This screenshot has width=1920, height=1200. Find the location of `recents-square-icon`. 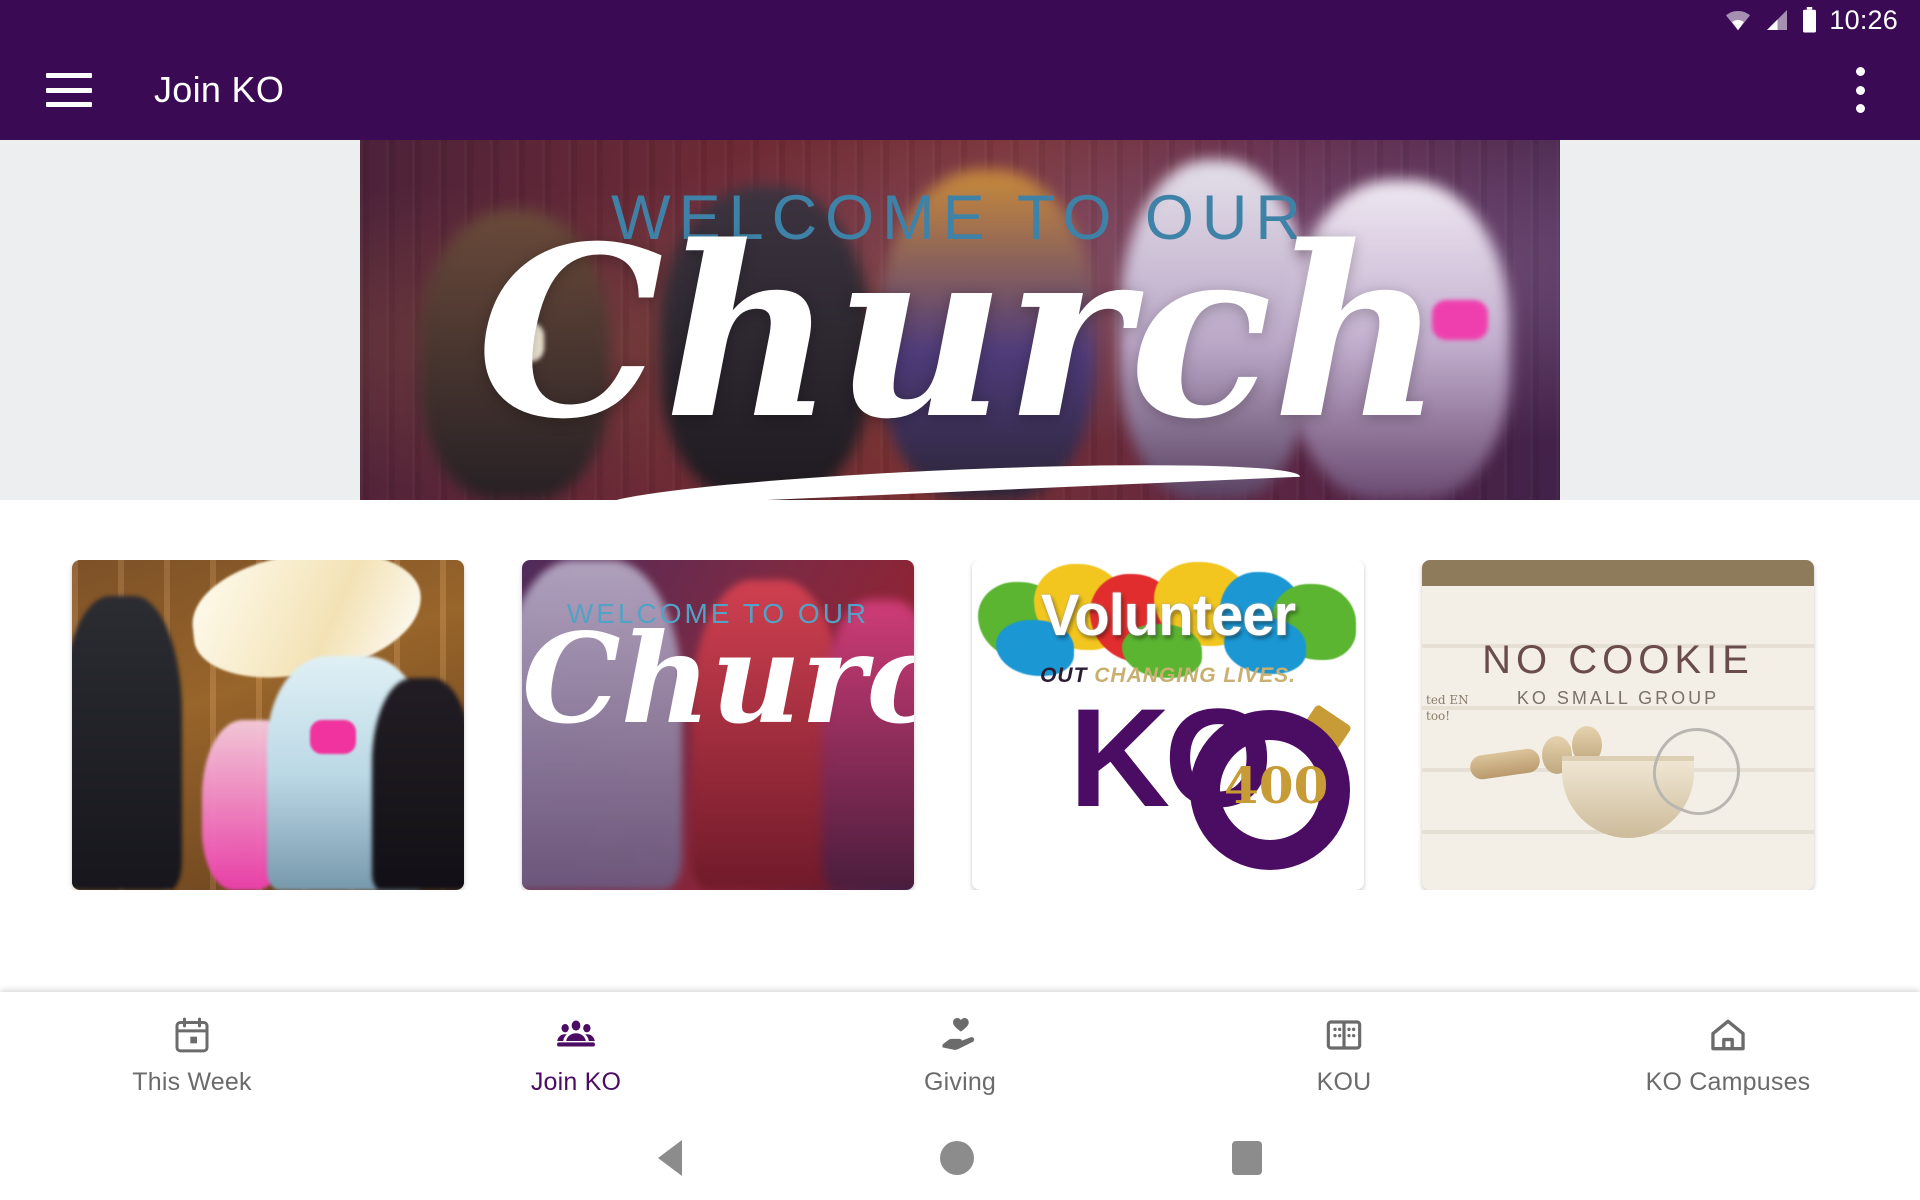

recents-square-icon is located at coordinates (1247, 1158).